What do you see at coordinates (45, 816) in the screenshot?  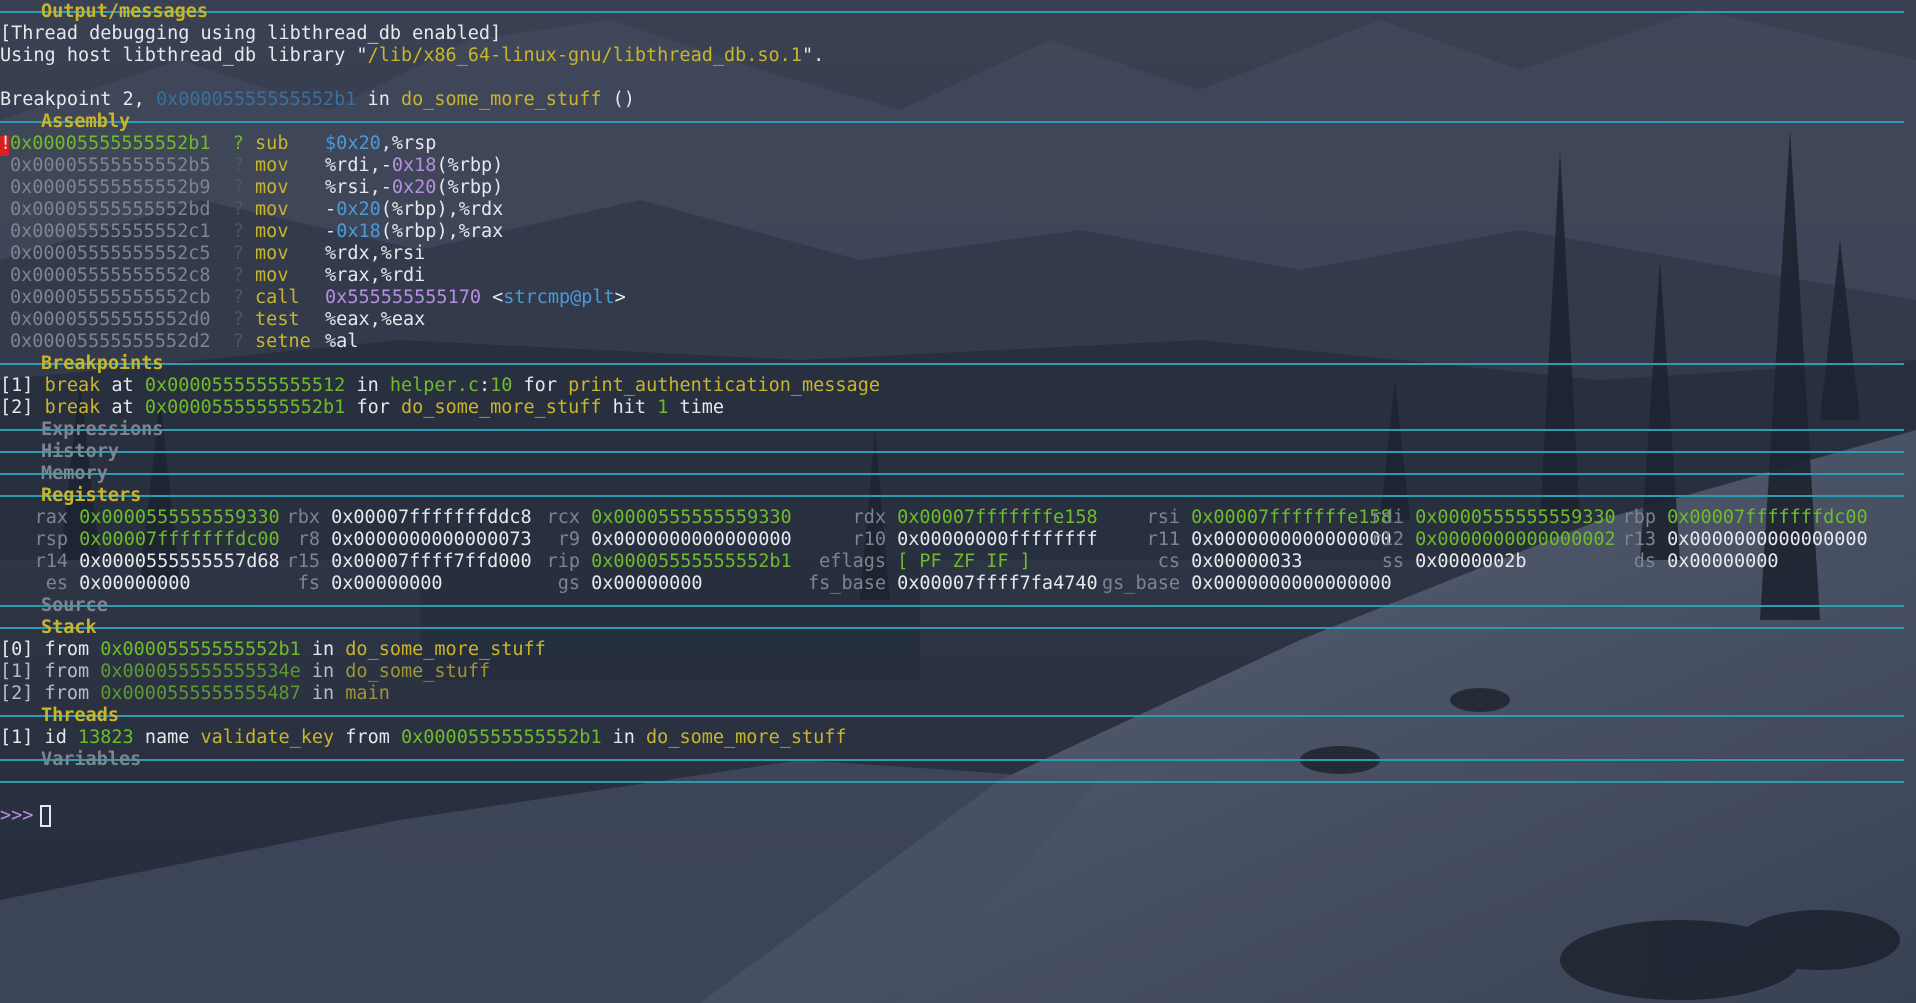 I see `terminal-cursor` at bounding box center [45, 816].